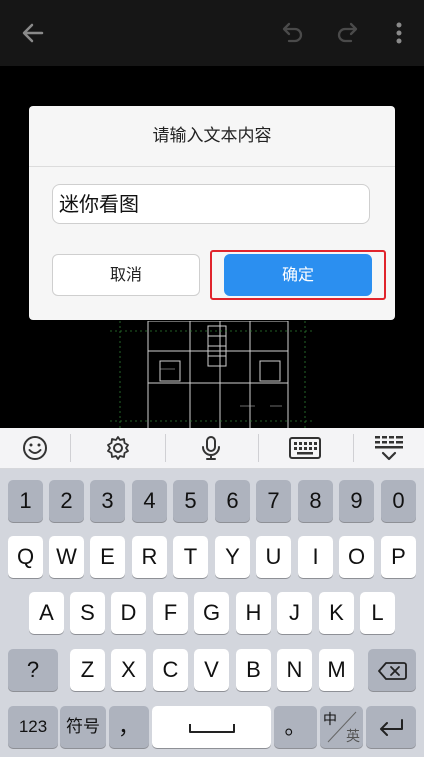  What do you see at coordinates (66, 557) in the screenshot?
I see `key-w: W` at bounding box center [66, 557].